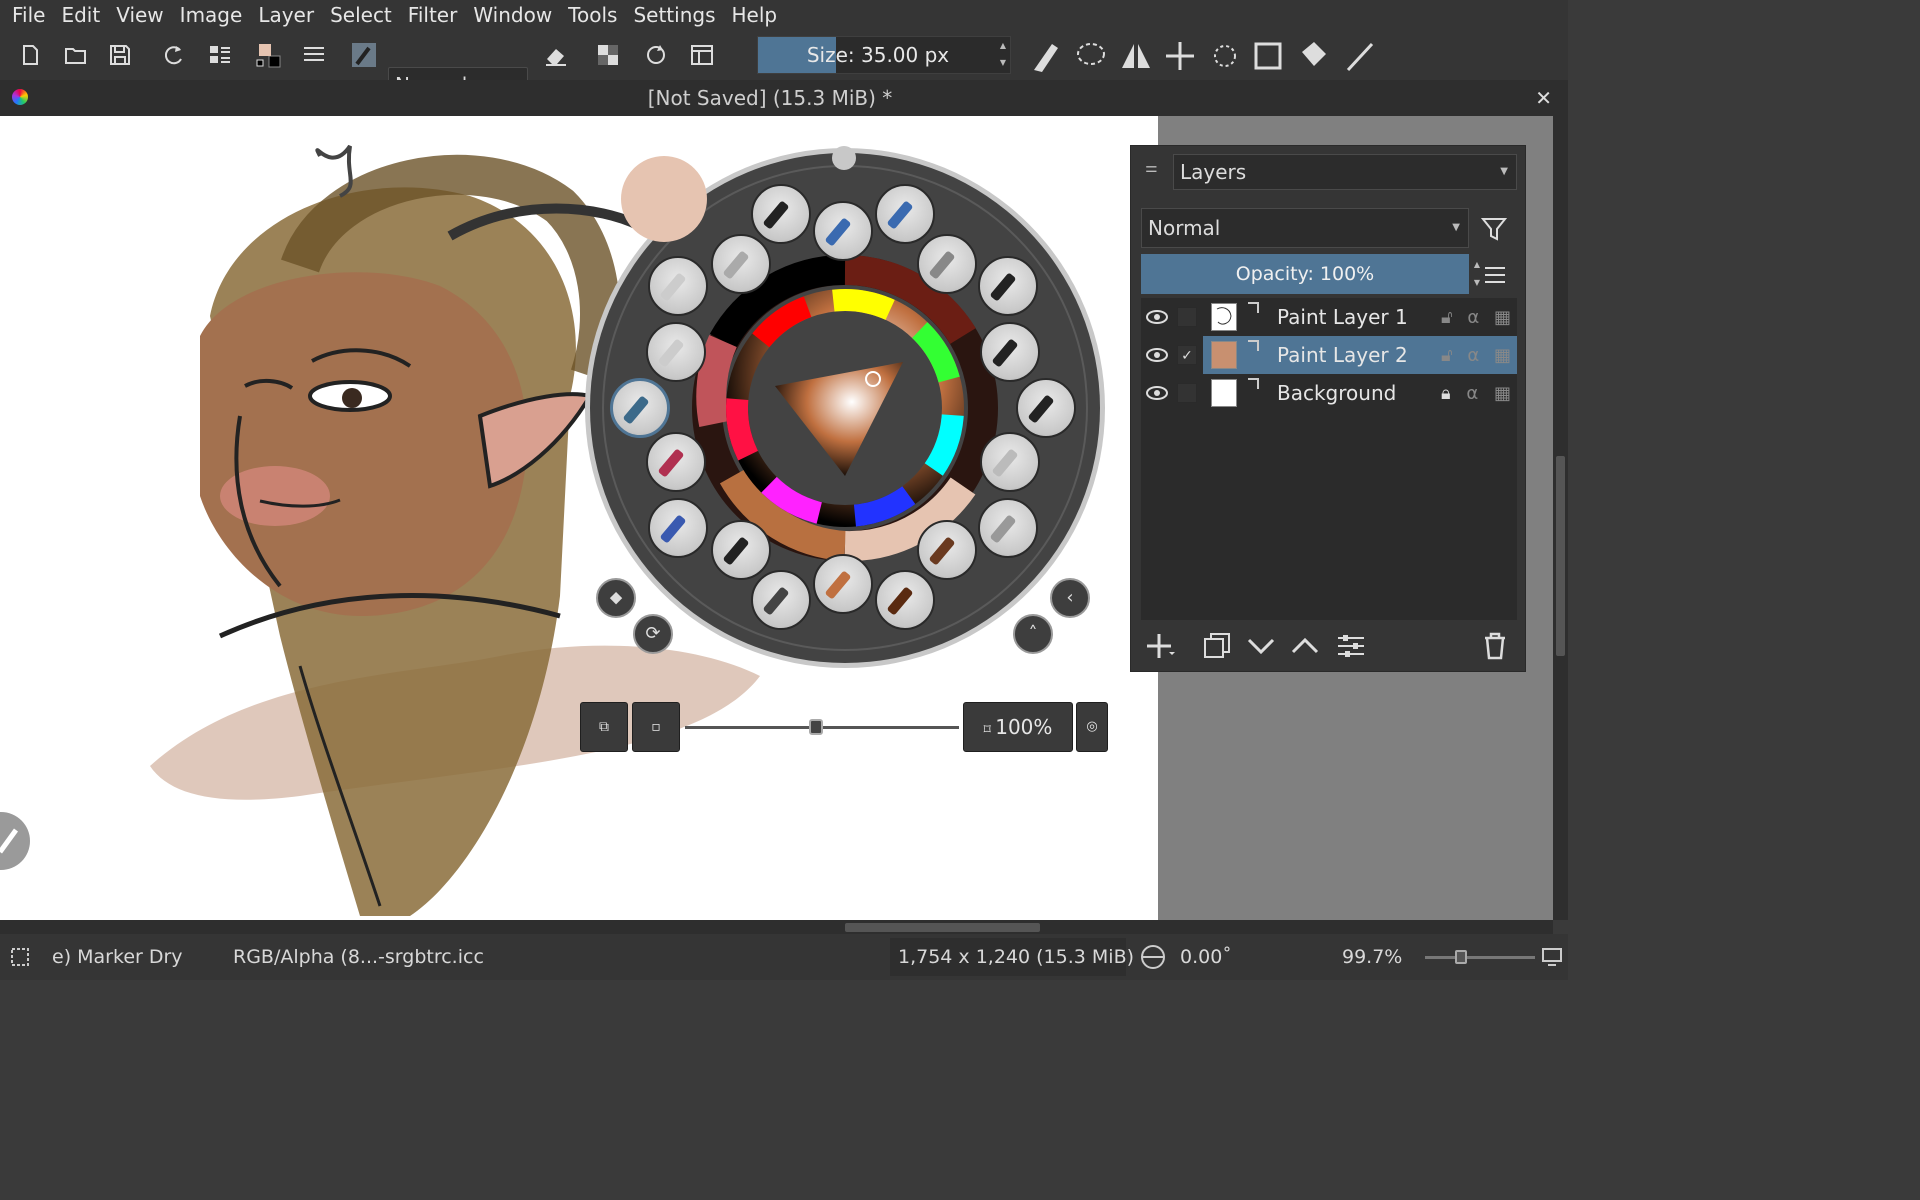 This screenshot has width=1920, height=1200. What do you see at coordinates (674, 15) in the screenshot?
I see `menu-settings: Settings` at bounding box center [674, 15].